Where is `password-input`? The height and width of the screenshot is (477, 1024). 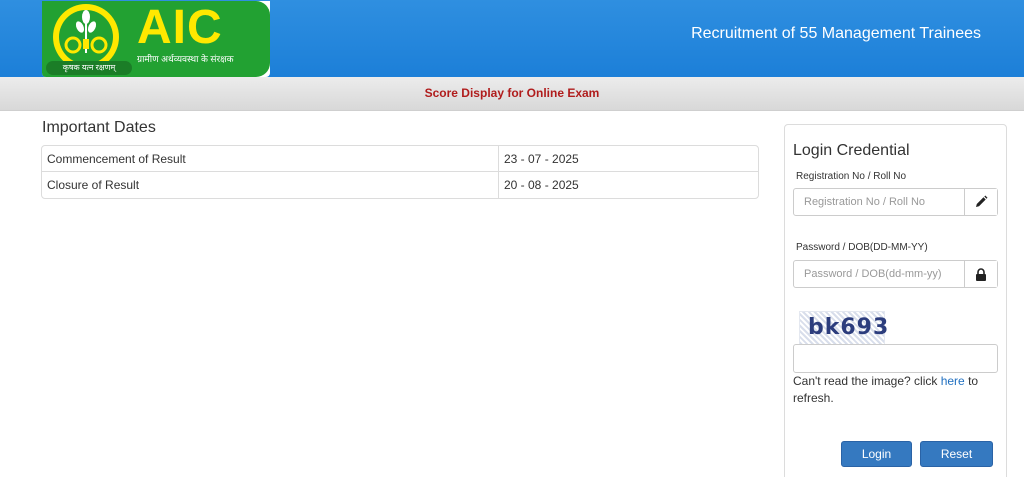 password-input is located at coordinates (880, 274).